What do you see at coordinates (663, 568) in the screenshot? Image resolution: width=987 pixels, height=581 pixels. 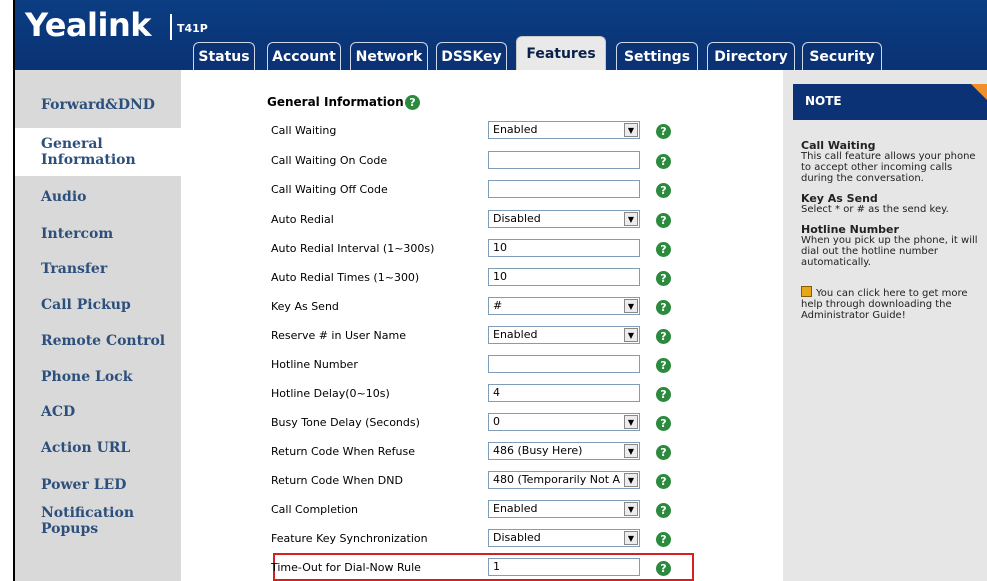 I see `time-out-dial-now-help-icon: ?` at bounding box center [663, 568].